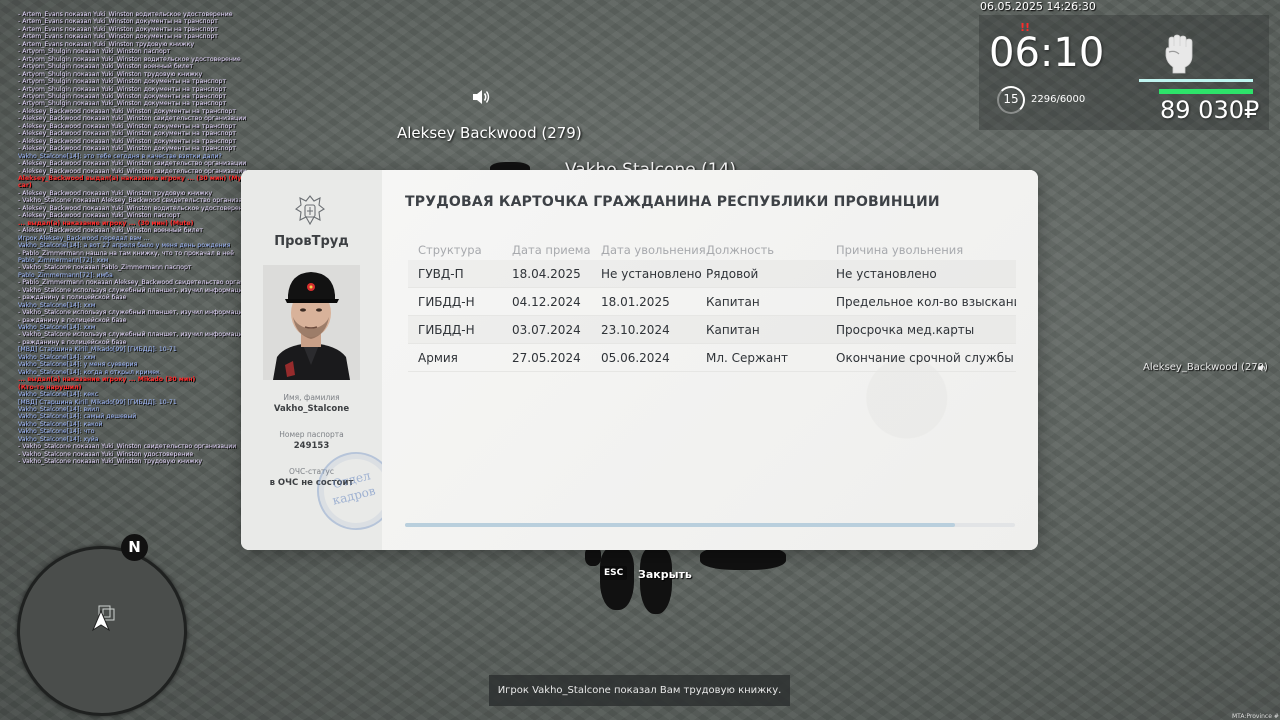 This screenshot has width=1280, height=720. Describe the element at coordinates (1058, 99) in the screenshot. I see `player-exp: 2296/6000` at that location.